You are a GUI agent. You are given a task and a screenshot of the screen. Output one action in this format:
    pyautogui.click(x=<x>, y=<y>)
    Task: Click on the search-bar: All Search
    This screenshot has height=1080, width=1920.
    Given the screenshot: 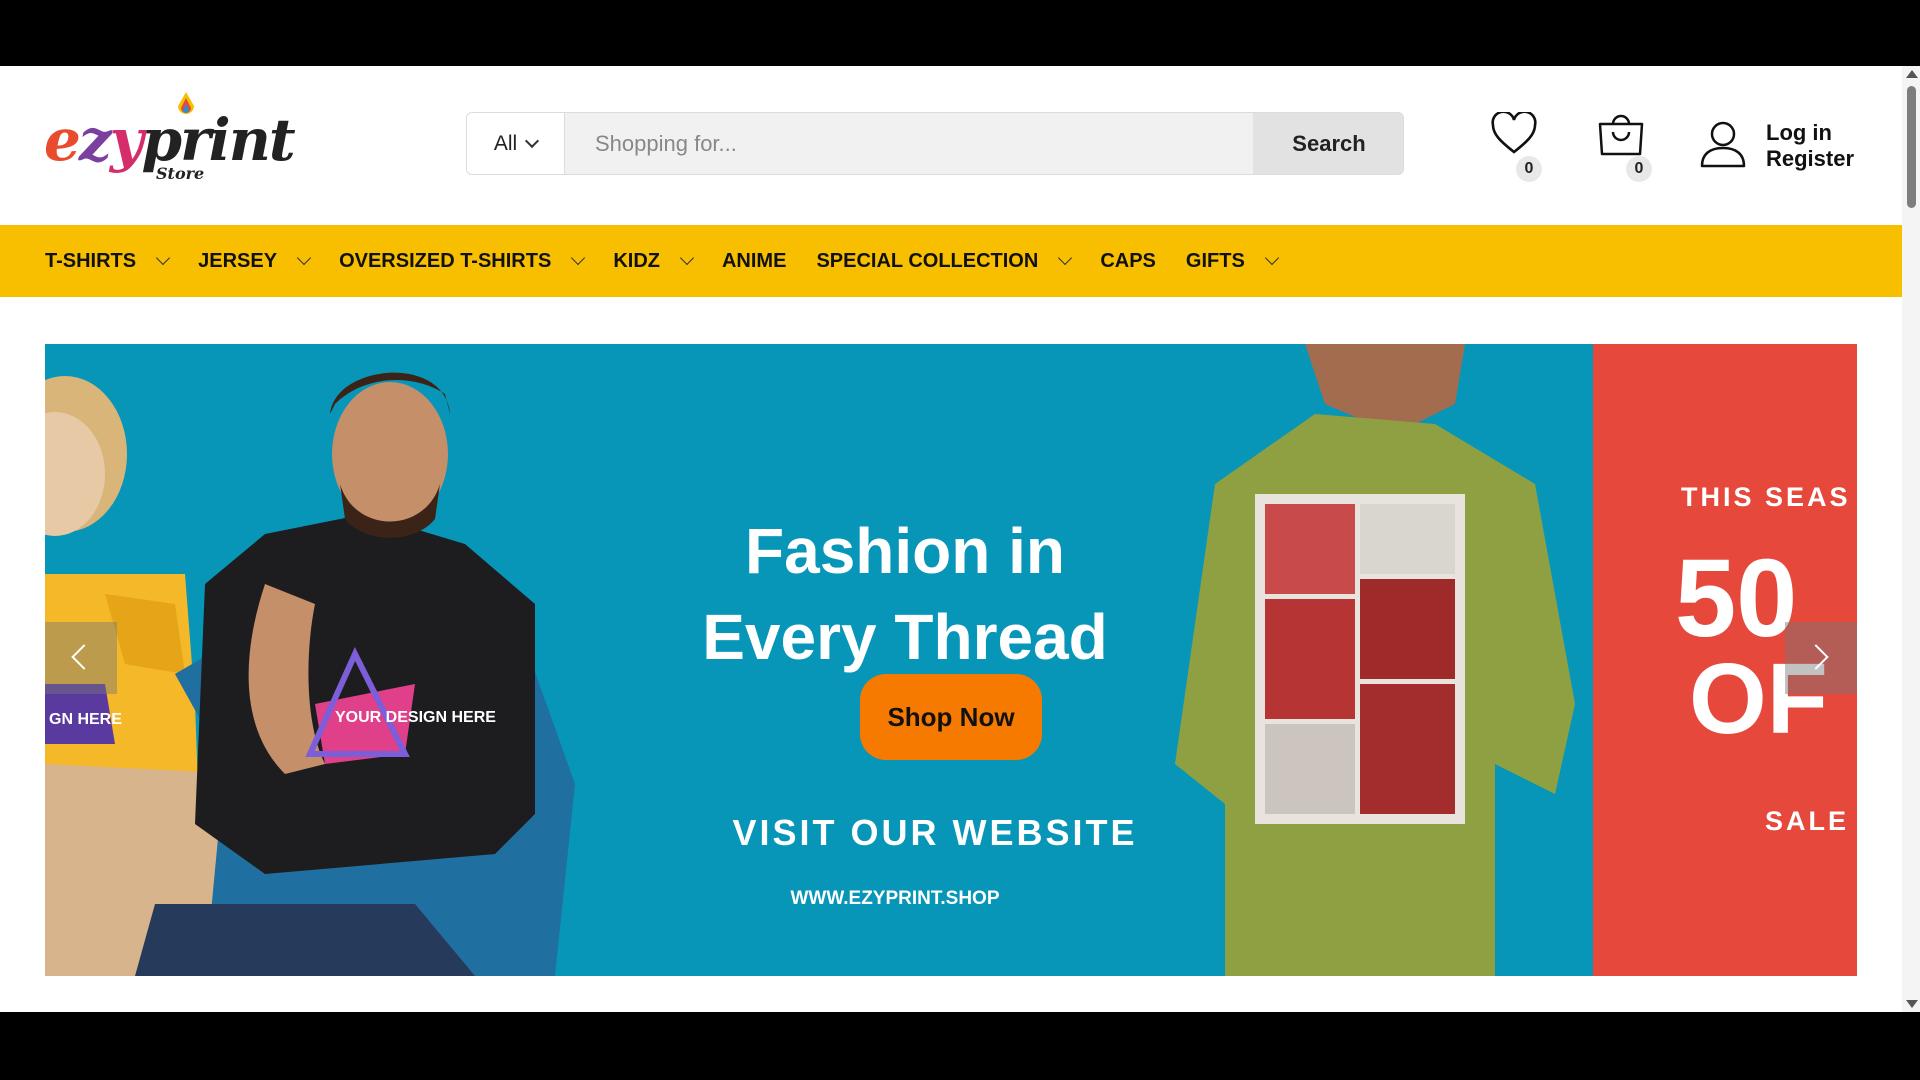 What is the action you would take?
    pyautogui.click(x=935, y=143)
    